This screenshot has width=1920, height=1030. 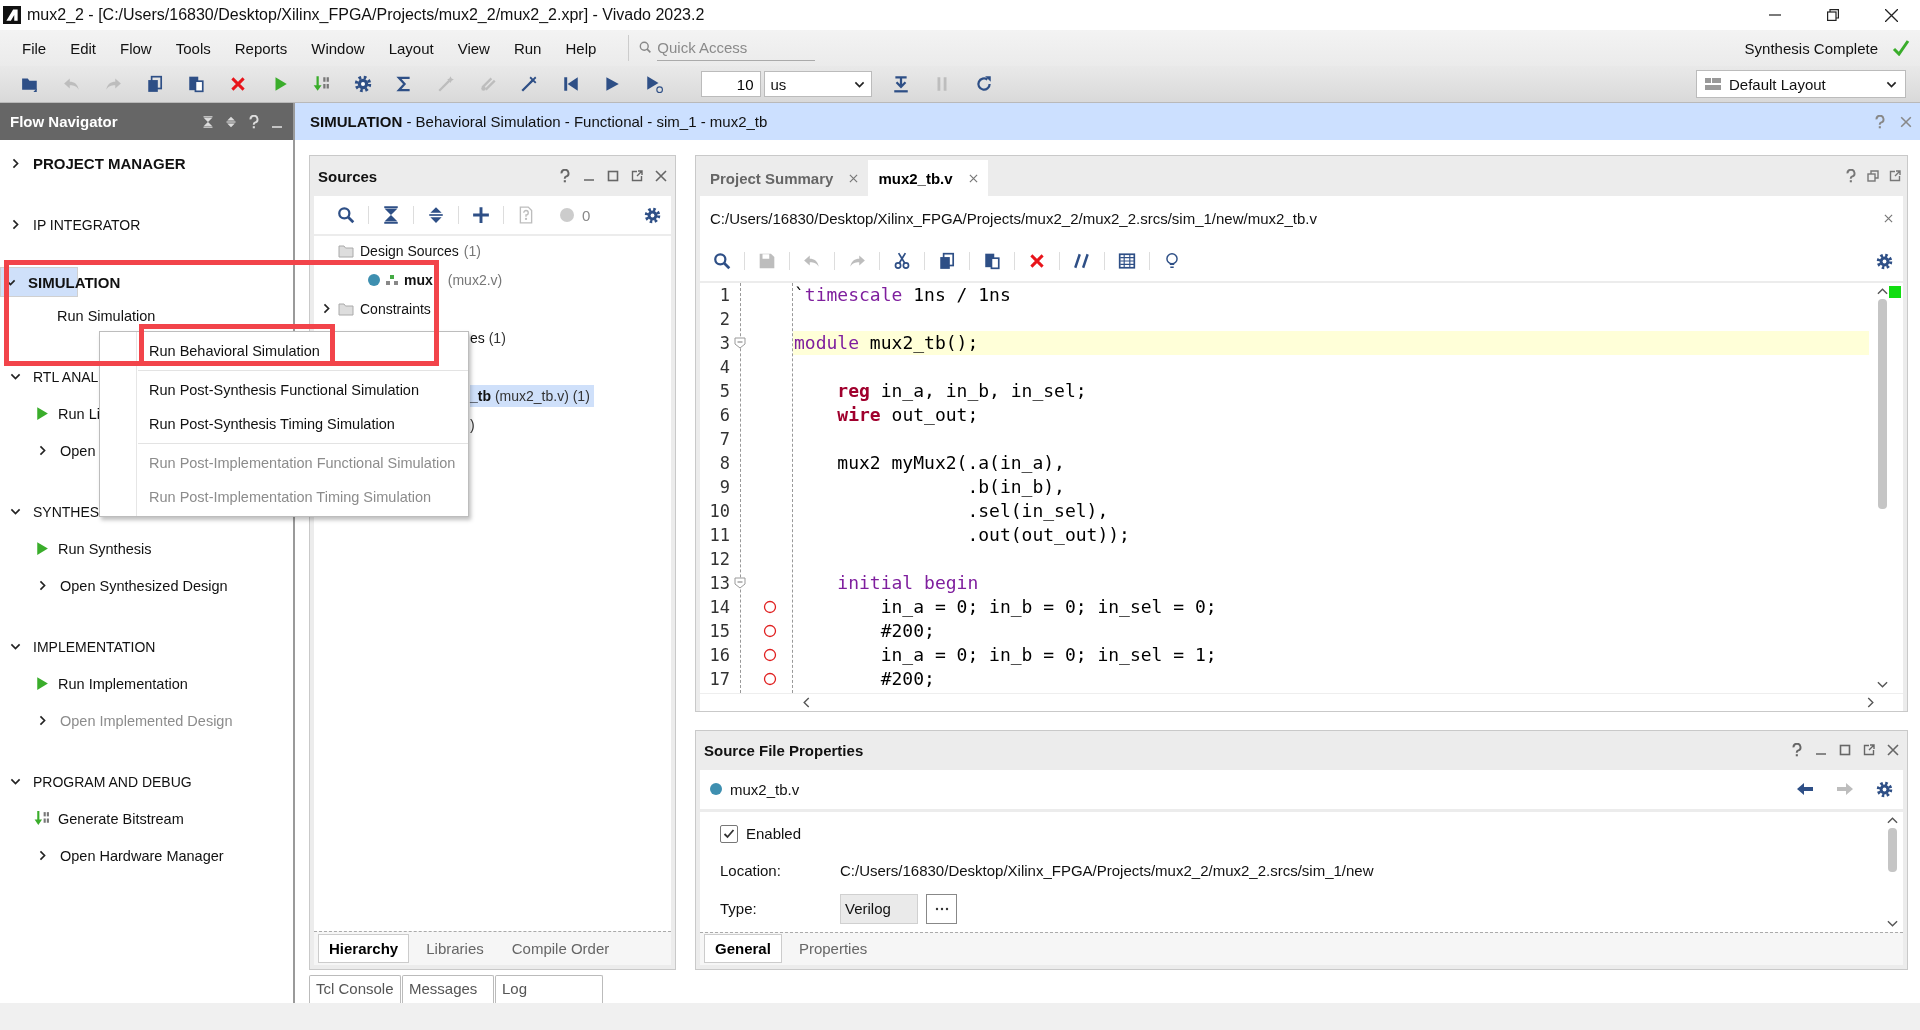 What do you see at coordinates (549, 989) in the screenshot?
I see `tab: Log` at bounding box center [549, 989].